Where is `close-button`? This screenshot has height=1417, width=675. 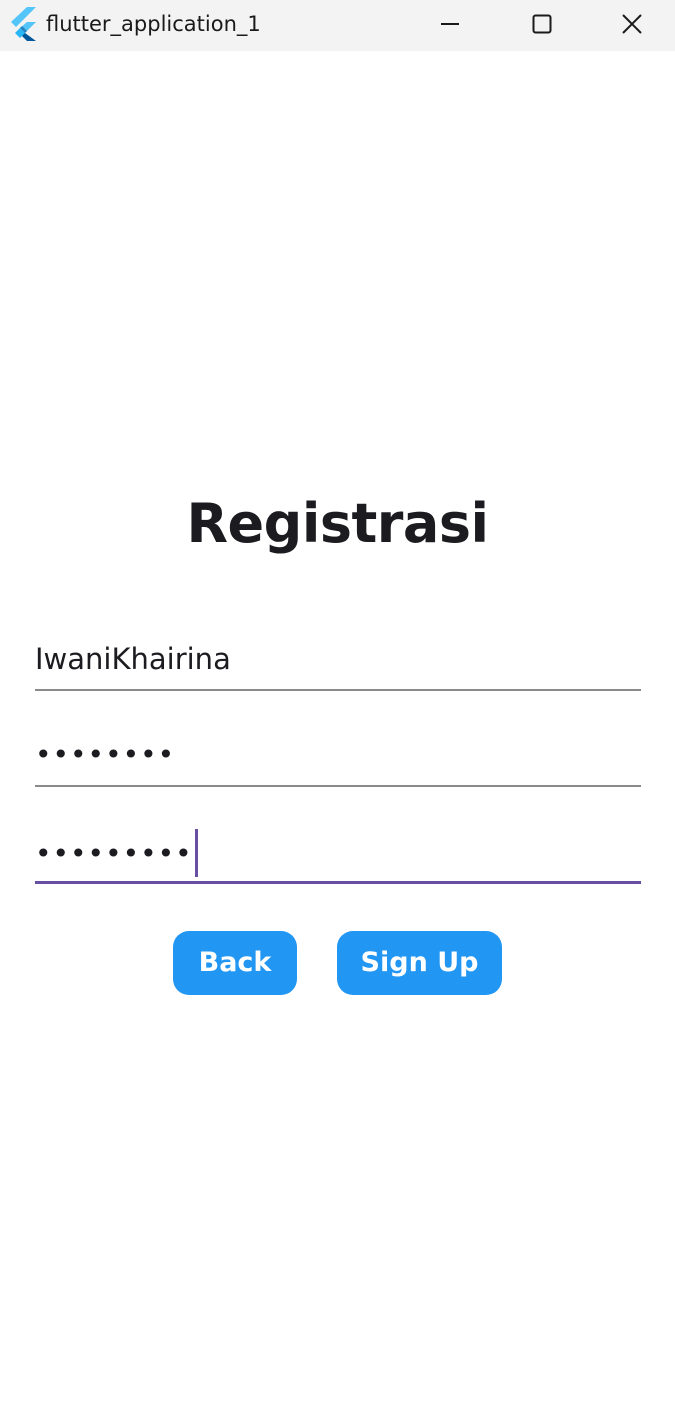
close-button is located at coordinates (631, 25).